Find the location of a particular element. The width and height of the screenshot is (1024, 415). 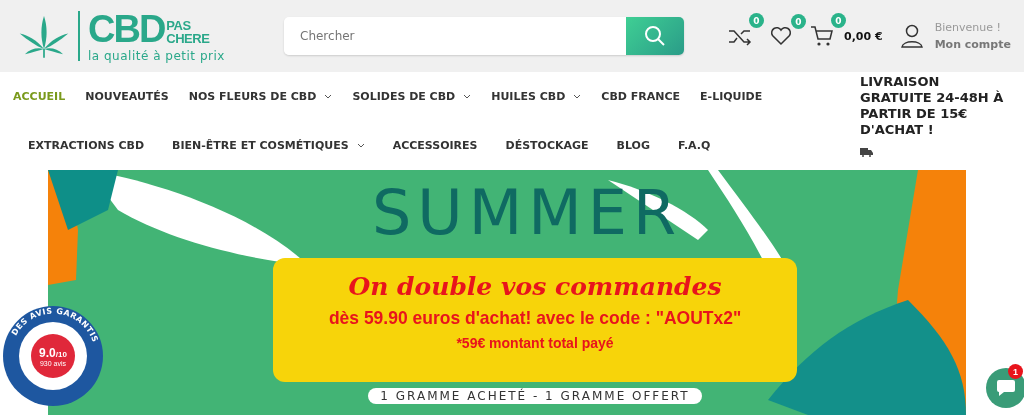

banner-headline: On double vos commandes is located at coordinates (535, 286).